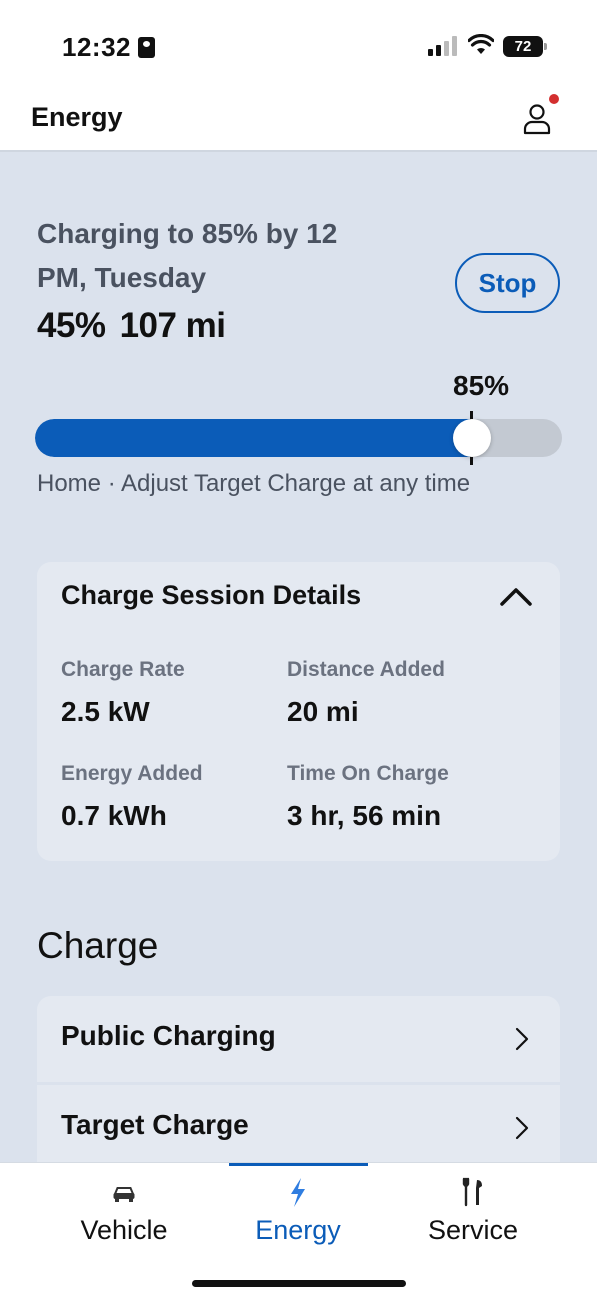 The width and height of the screenshot is (597, 1300). What do you see at coordinates (472, 438) in the screenshot?
I see `target-charge-slider-handle` at bounding box center [472, 438].